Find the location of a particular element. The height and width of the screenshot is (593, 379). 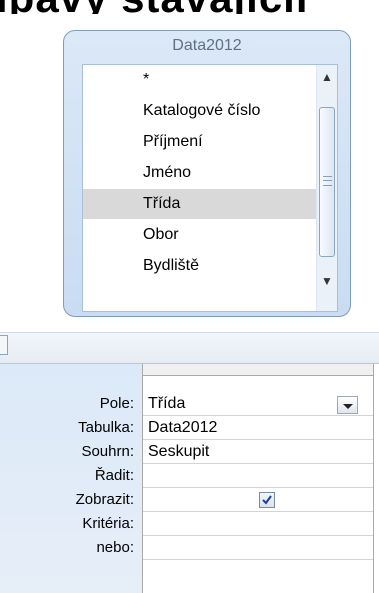

scroll-up-arrow-icon: ▲ is located at coordinates (327, 77).